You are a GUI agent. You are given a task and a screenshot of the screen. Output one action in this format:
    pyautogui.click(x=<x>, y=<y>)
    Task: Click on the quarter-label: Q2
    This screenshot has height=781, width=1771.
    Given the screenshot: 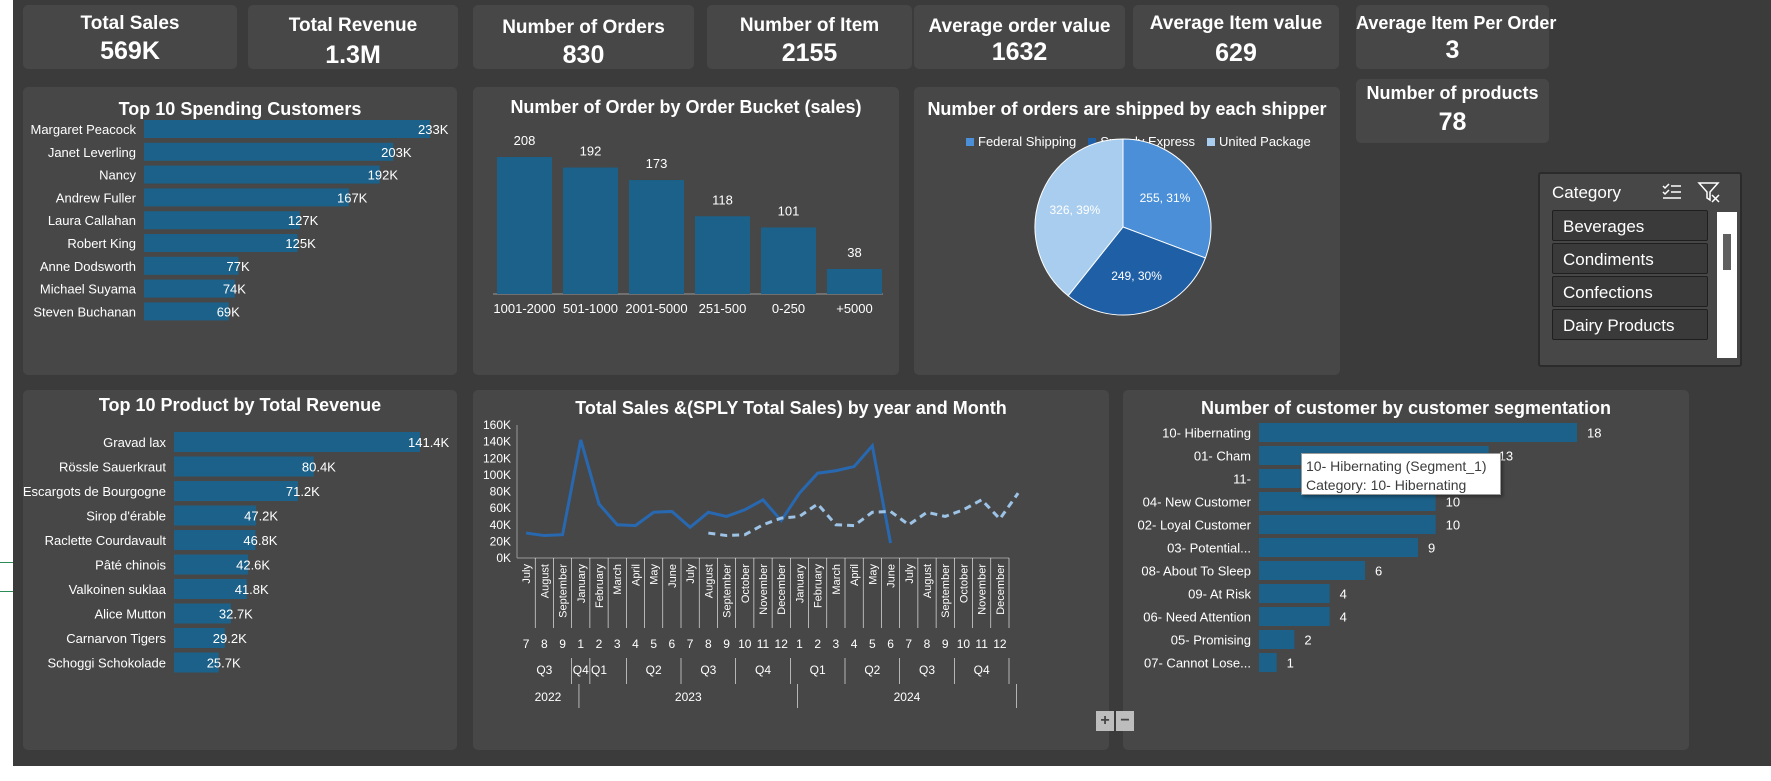 What is the action you would take?
    pyautogui.click(x=654, y=670)
    